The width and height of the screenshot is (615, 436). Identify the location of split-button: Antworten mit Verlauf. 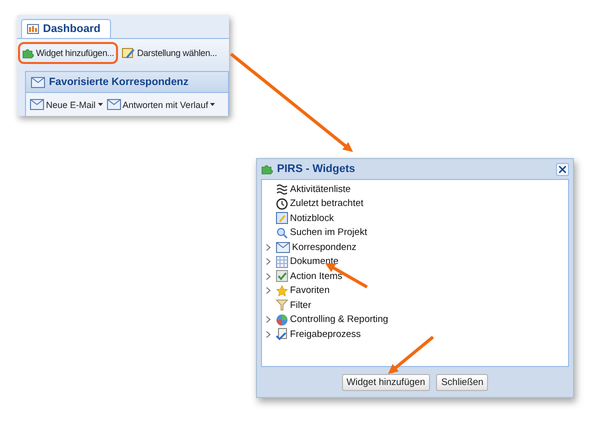
(161, 104).